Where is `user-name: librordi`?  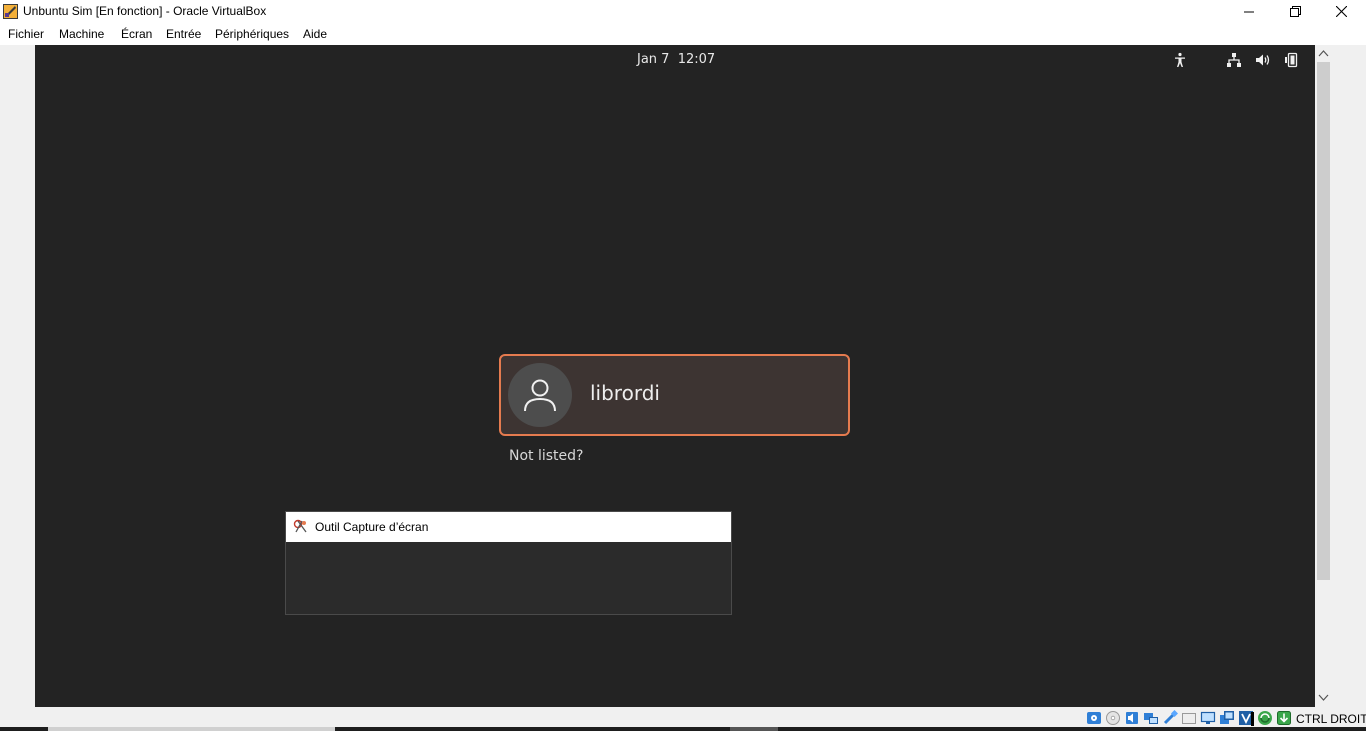
user-name: librordi is located at coordinates (625, 393).